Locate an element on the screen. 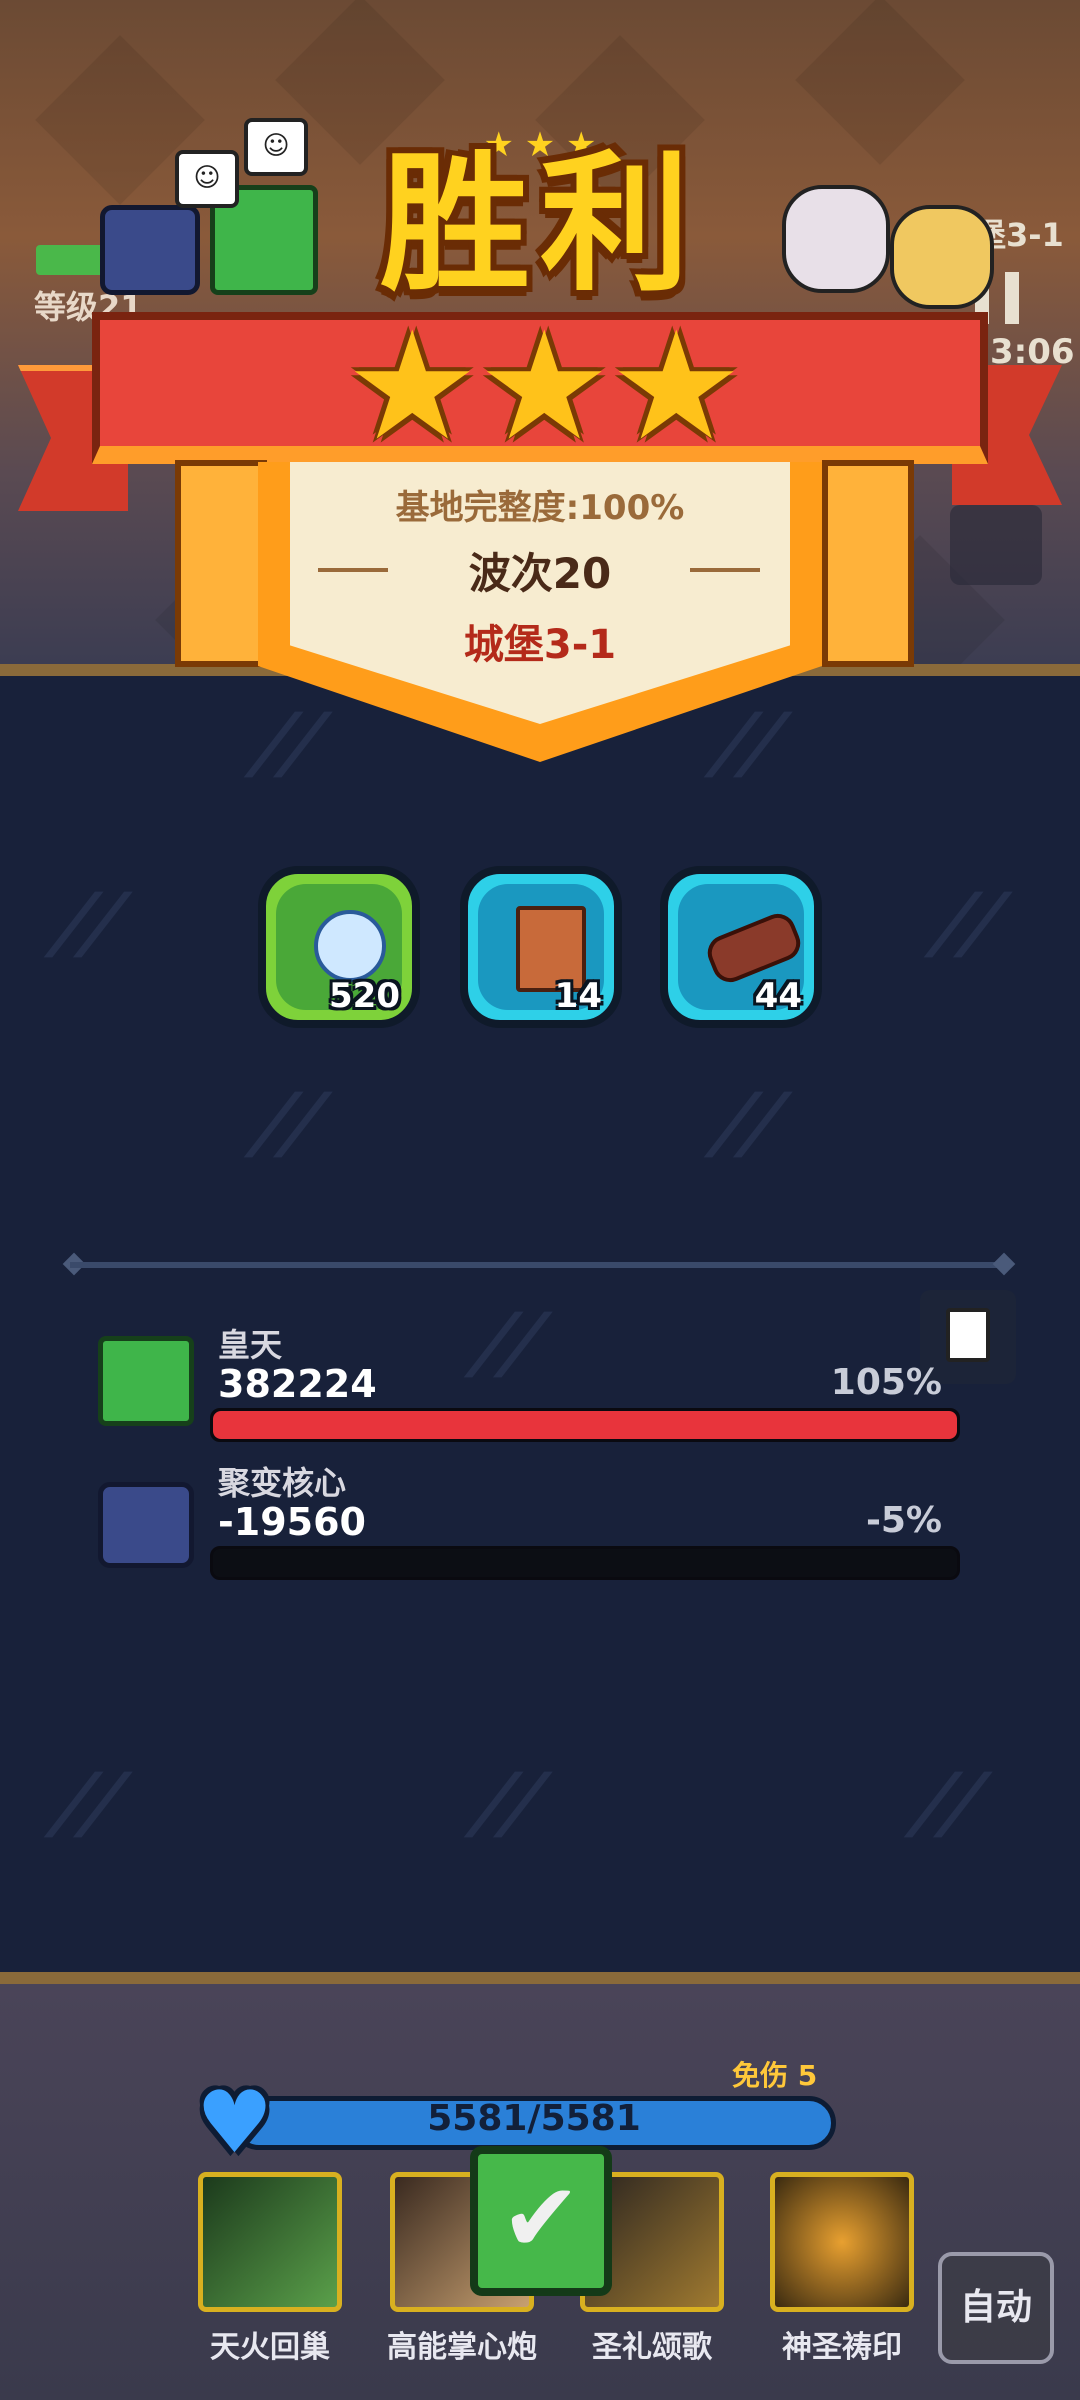 Image resolution: width=1080 pixels, height=2400 pixels. stat-value: 382224 is located at coordinates (297, 1384).